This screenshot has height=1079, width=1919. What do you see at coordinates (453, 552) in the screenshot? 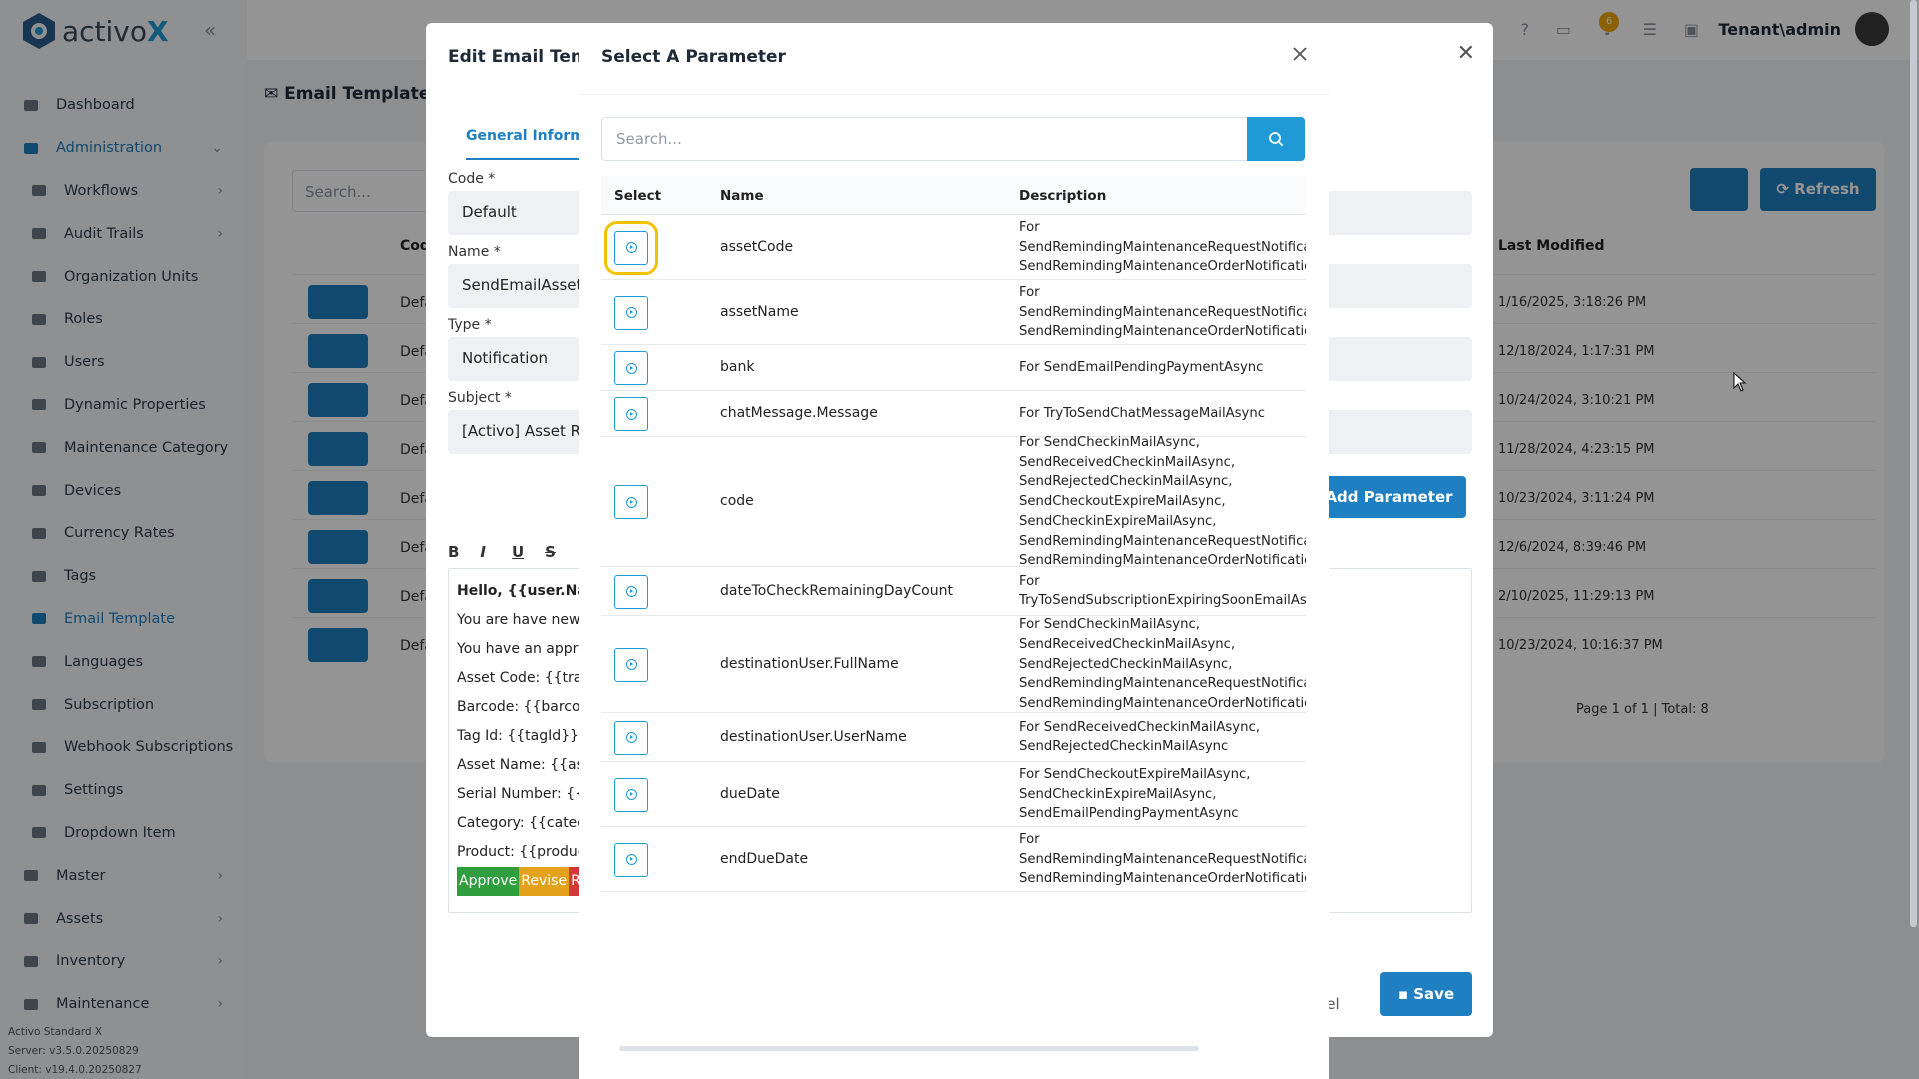
I see `bold-icon: B` at bounding box center [453, 552].